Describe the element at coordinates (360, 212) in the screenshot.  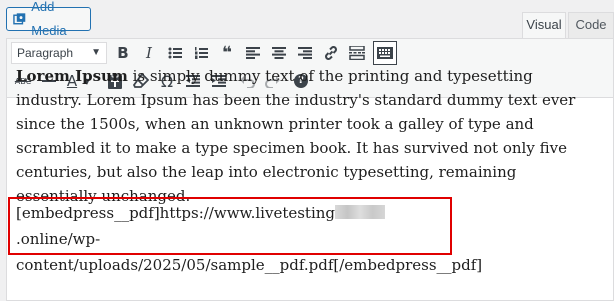
I see `blurred-text` at that location.